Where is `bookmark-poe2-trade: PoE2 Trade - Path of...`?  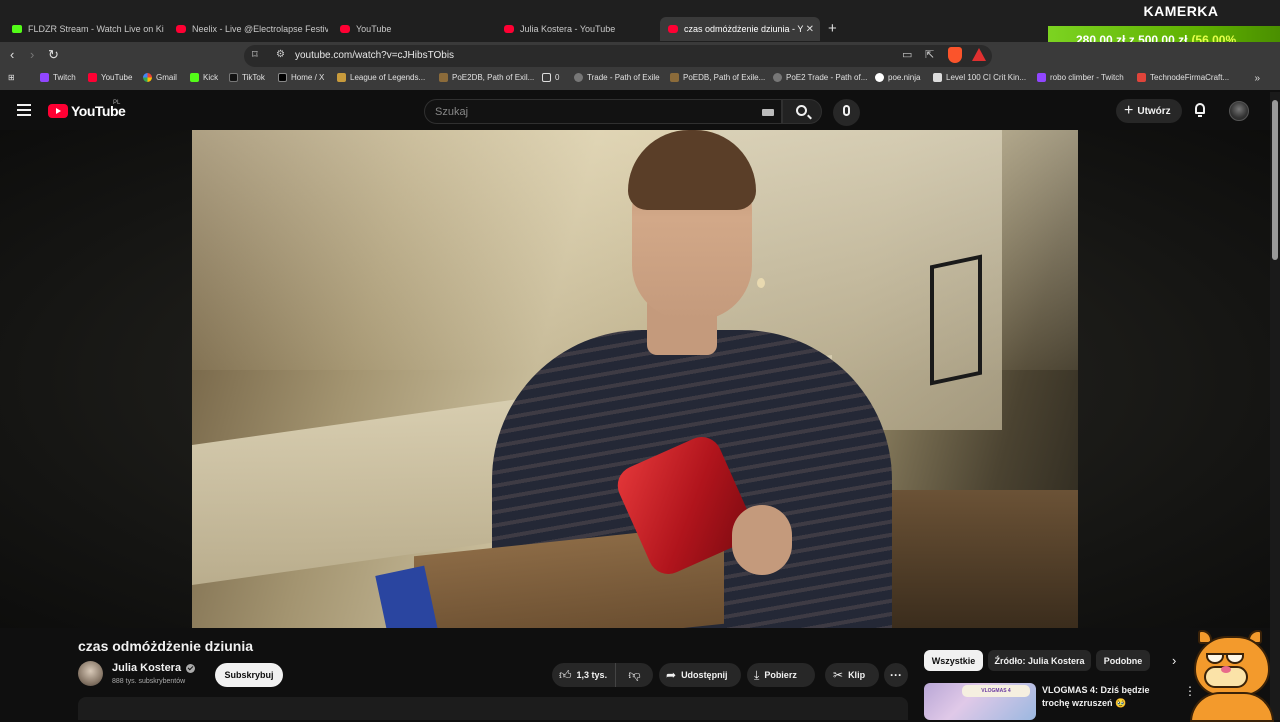
bookmark-poe2-trade: PoE2 Trade - Path of... is located at coordinates (820, 77).